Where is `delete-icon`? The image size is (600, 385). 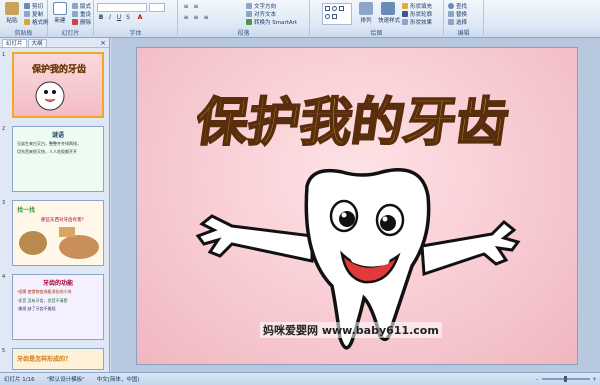
delete-icon is located at coordinates (75, 22).